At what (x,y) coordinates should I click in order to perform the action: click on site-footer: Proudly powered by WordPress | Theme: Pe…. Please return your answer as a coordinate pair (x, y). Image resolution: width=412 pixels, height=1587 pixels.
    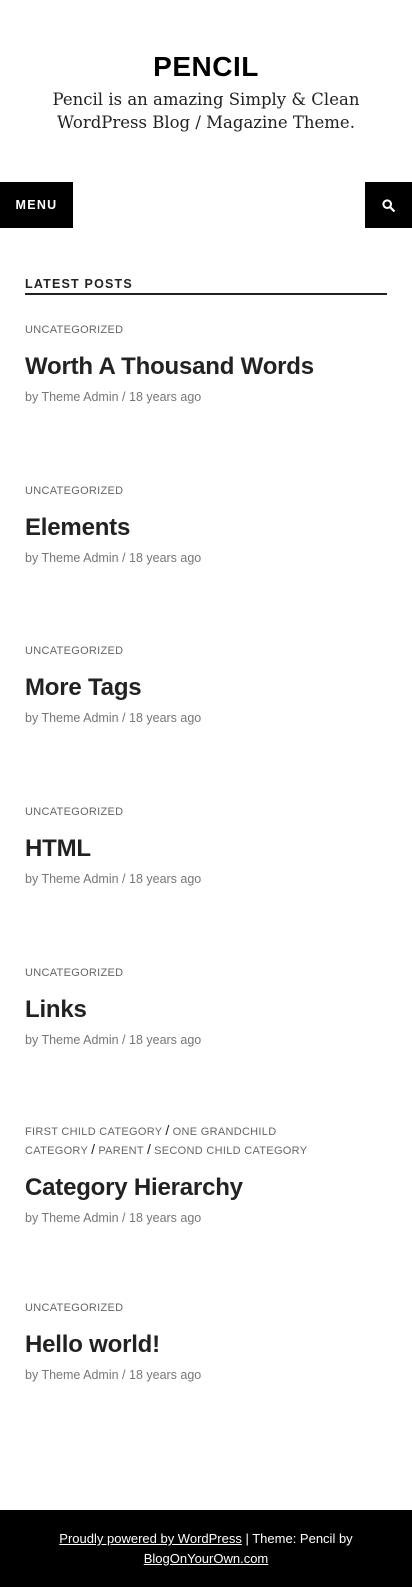
    Looking at the image, I should click on (206, 1548).